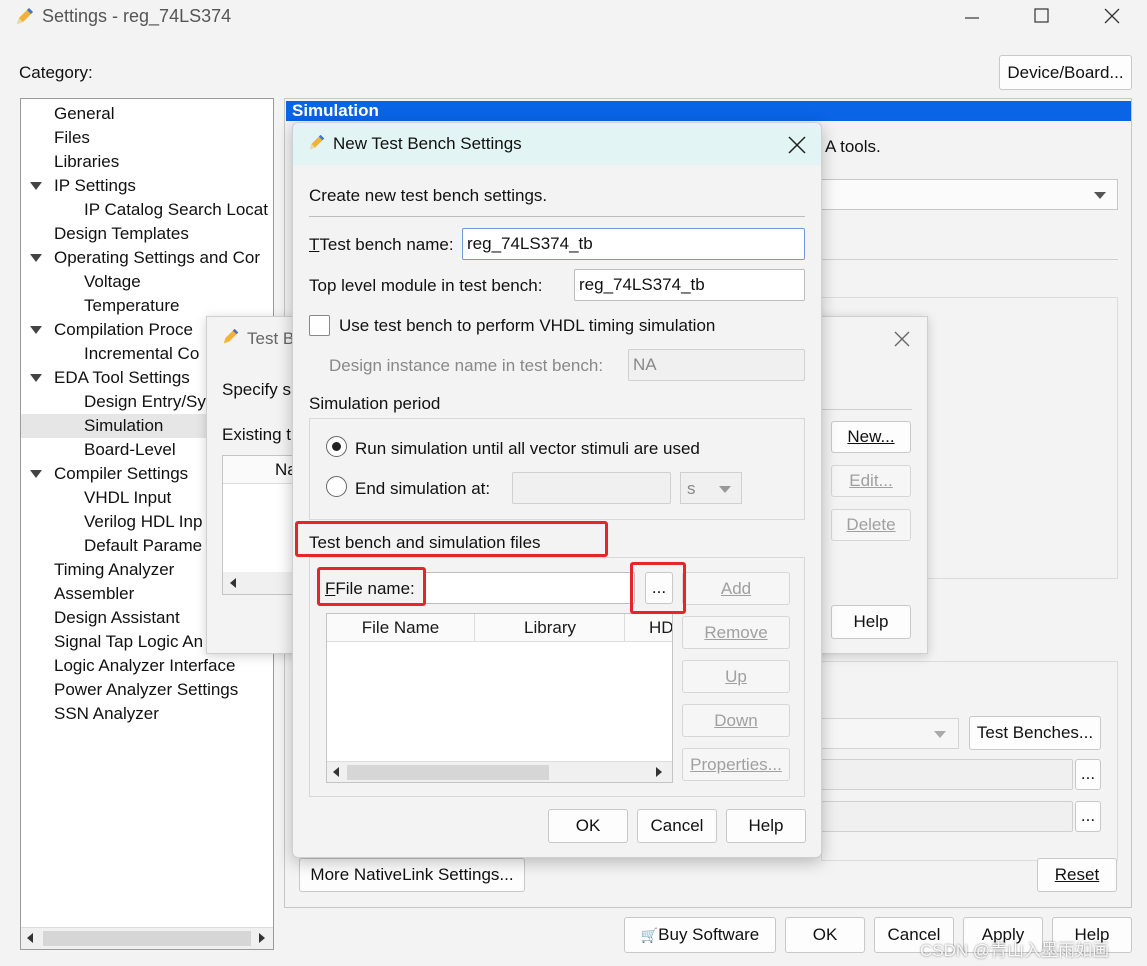 The height and width of the screenshot is (966, 1147). Describe the element at coordinates (499, 698) in the screenshot. I see `files-table: File Name Library HD` at that location.